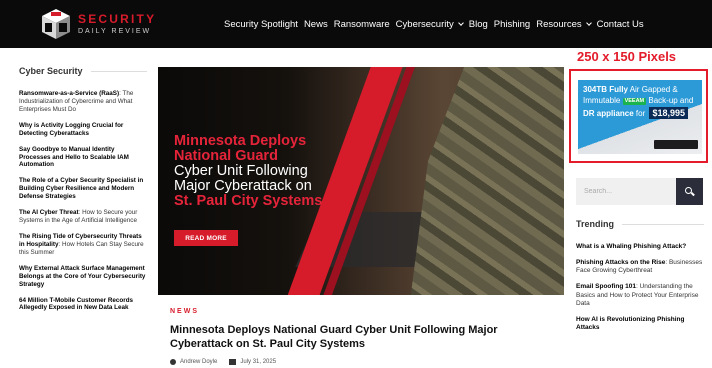 This screenshot has width=712, height=368. What do you see at coordinates (634, 101) in the screenshot?
I see `veeam-logo: VEEAM` at bounding box center [634, 101].